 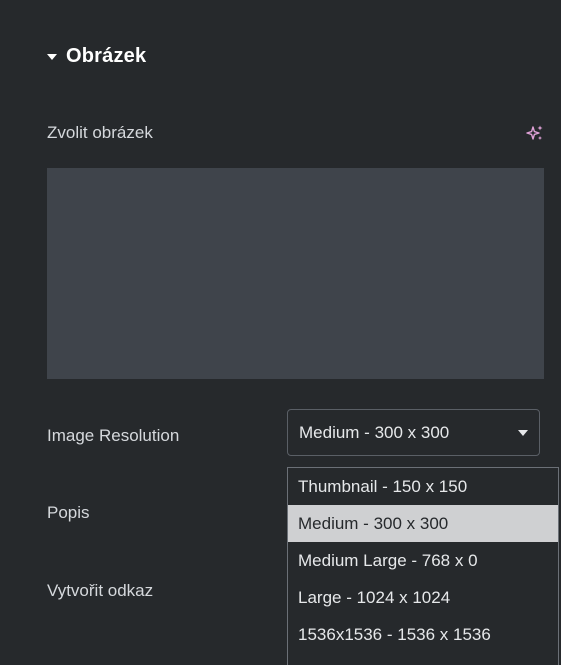 I want to click on option-thumbnail: Thumbnail - 150 x 150, so click(x=423, y=486).